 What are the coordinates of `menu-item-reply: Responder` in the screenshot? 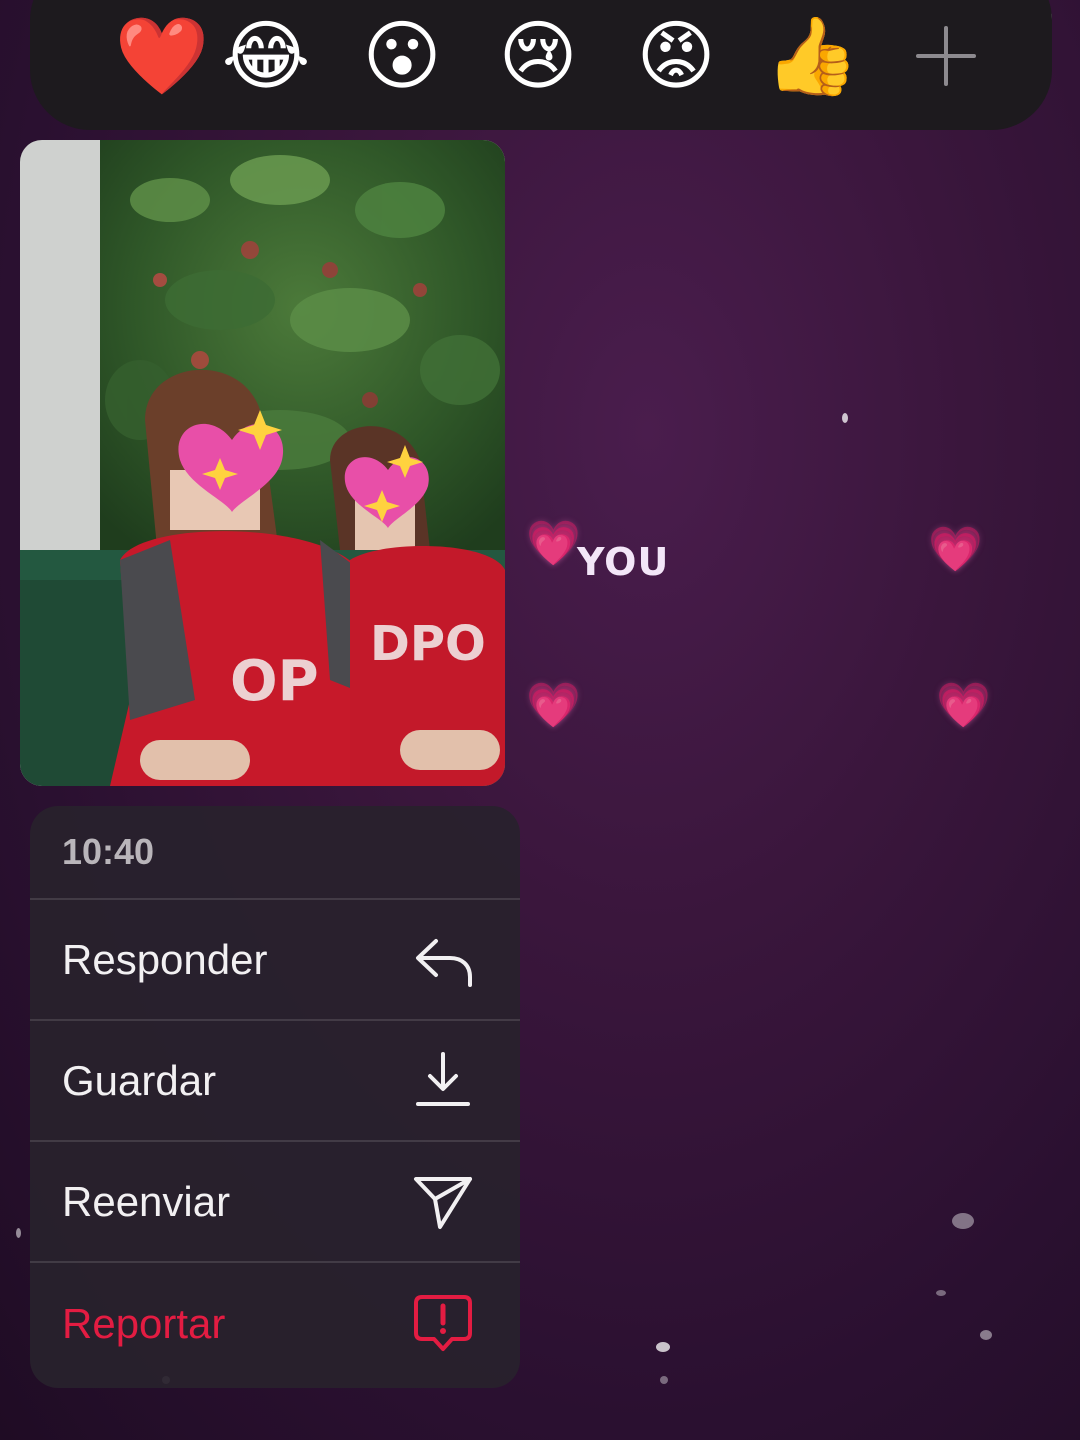 It's located at (275, 960).